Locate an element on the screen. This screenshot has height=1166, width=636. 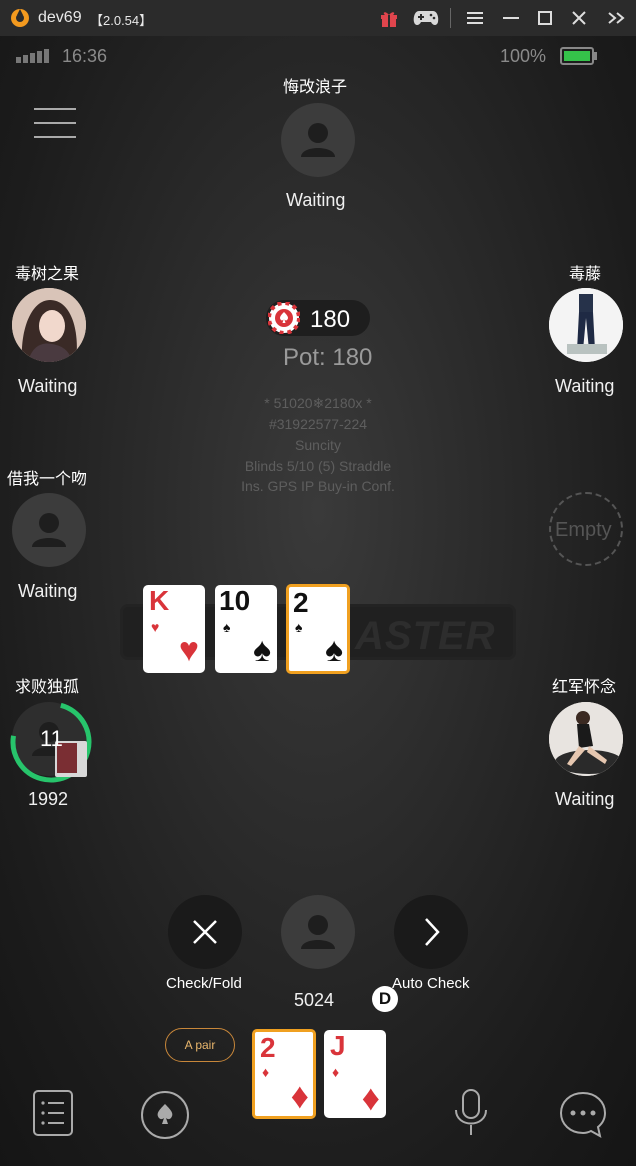
player-name-left-middle: 借我一个吻 is located at coordinates (47, 479).